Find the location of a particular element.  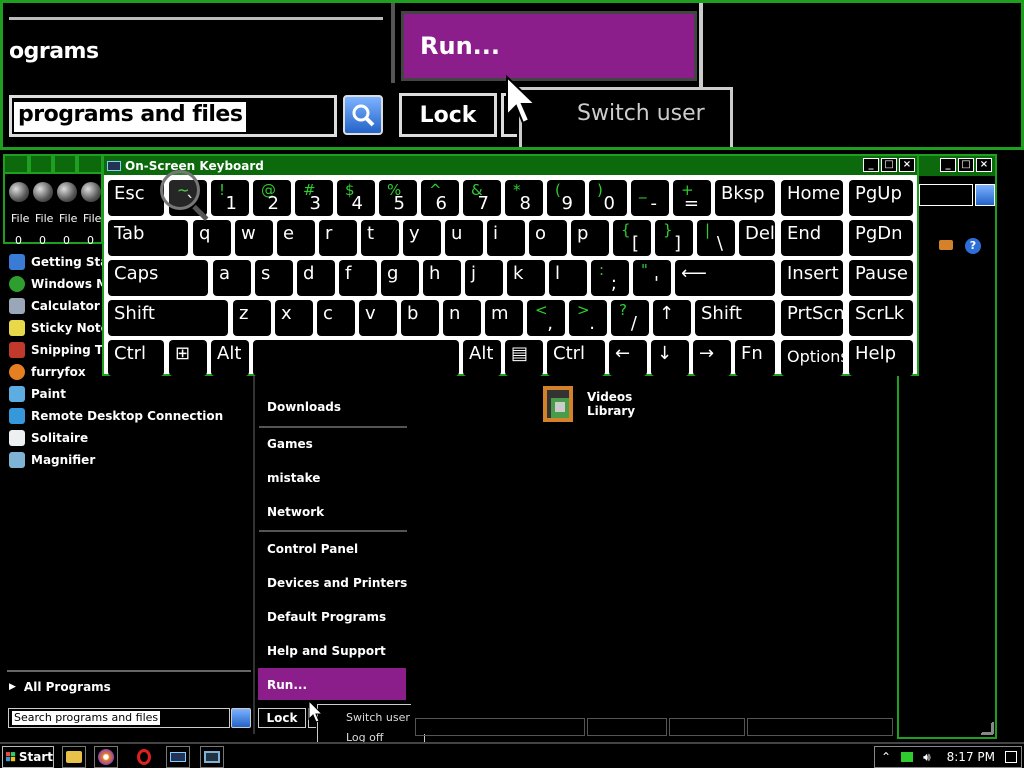

key-symbol: ▤ is located at coordinates (524, 358).